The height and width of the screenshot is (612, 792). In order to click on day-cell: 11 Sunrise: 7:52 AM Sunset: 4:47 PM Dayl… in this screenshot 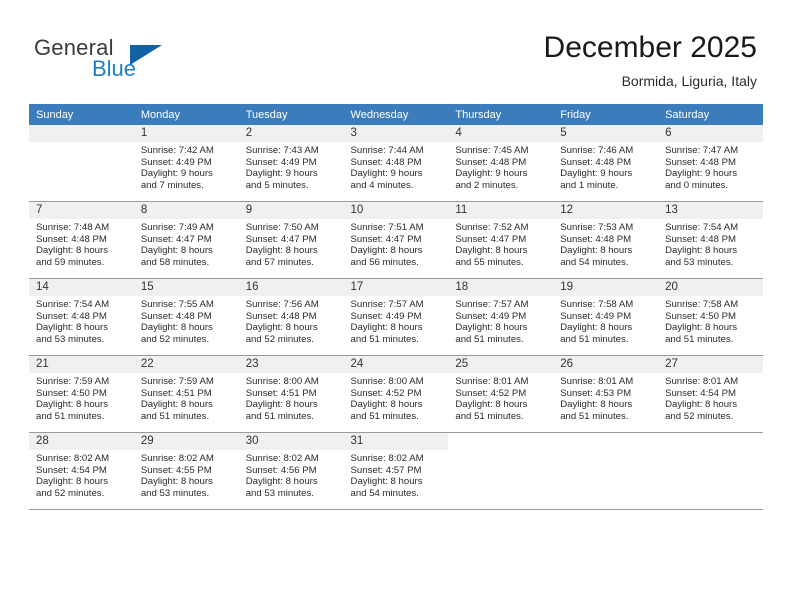, I will do `click(501, 240)`.